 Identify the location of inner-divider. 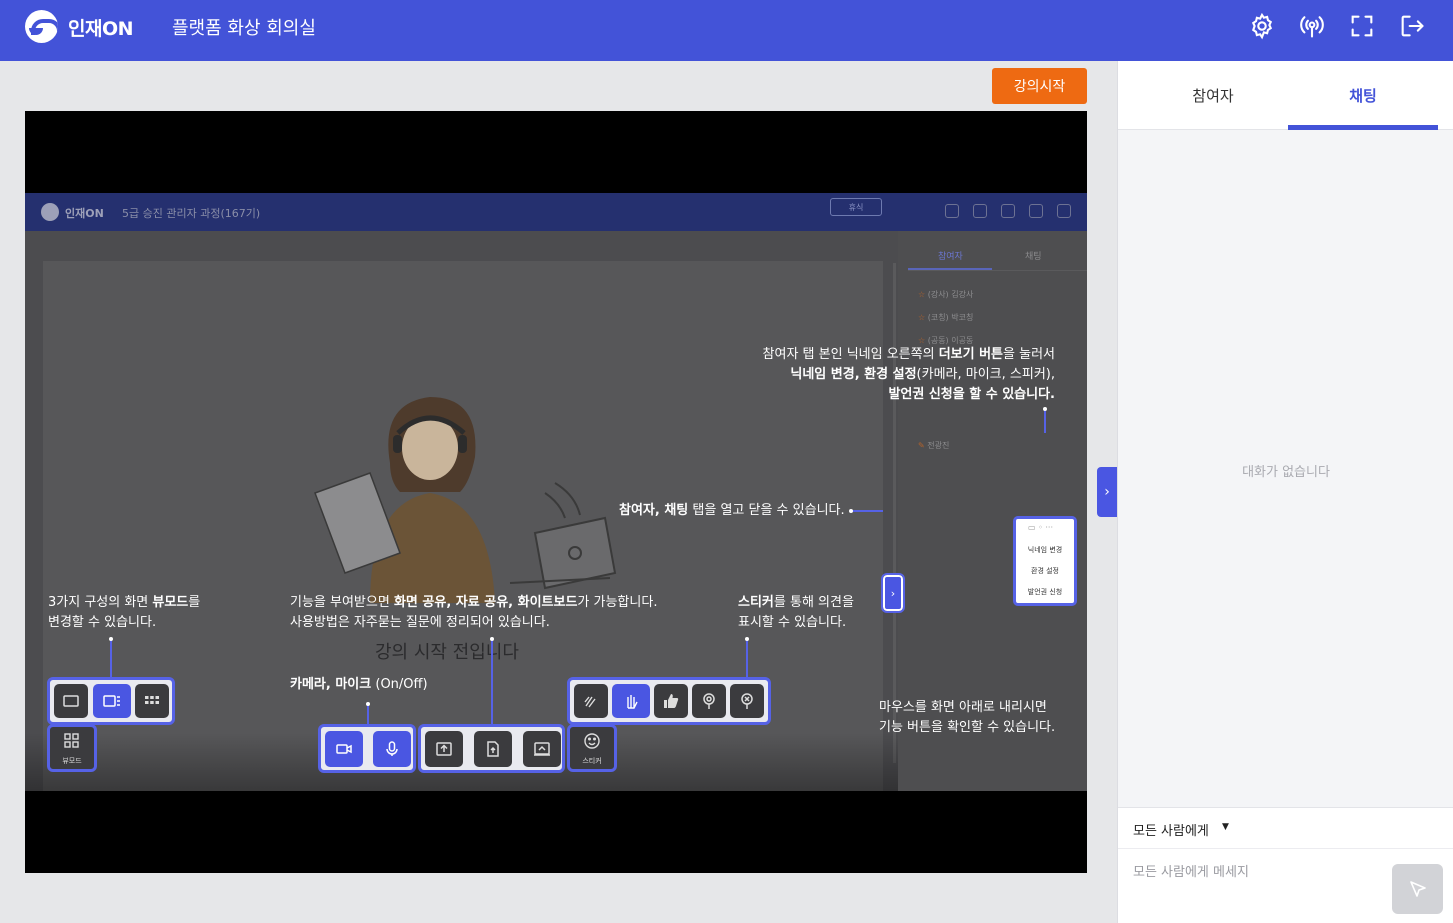
(894, 513).